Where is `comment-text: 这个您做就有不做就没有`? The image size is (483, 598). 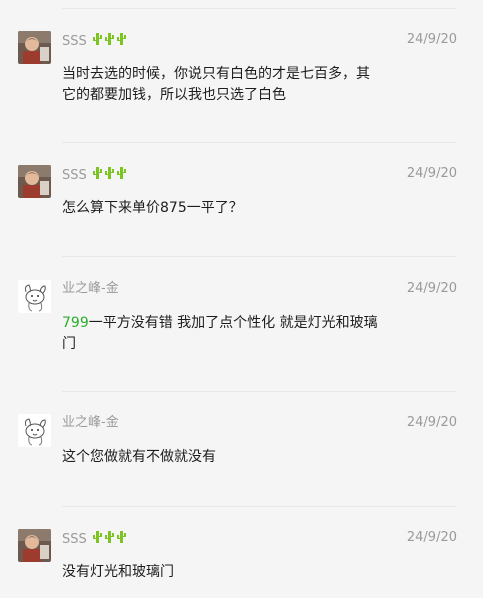 comment-text: 这个您做就有不做就没有 is located at coordinates (139, 457).